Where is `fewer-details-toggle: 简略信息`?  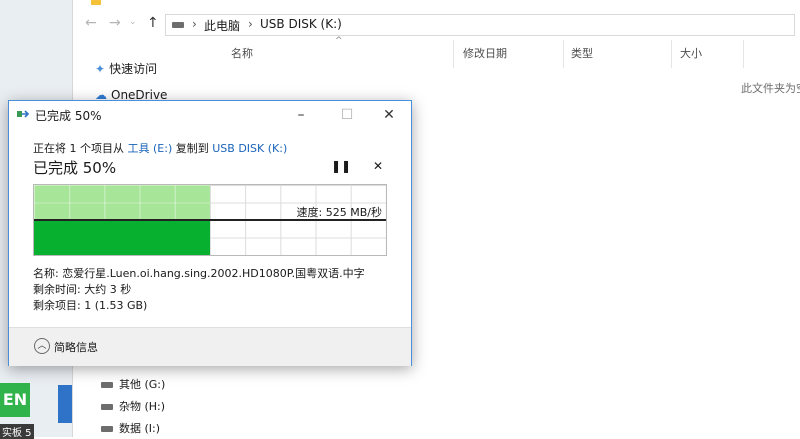
fewer-details-toggle: 简略信息 is located at coordinates (76, 347).